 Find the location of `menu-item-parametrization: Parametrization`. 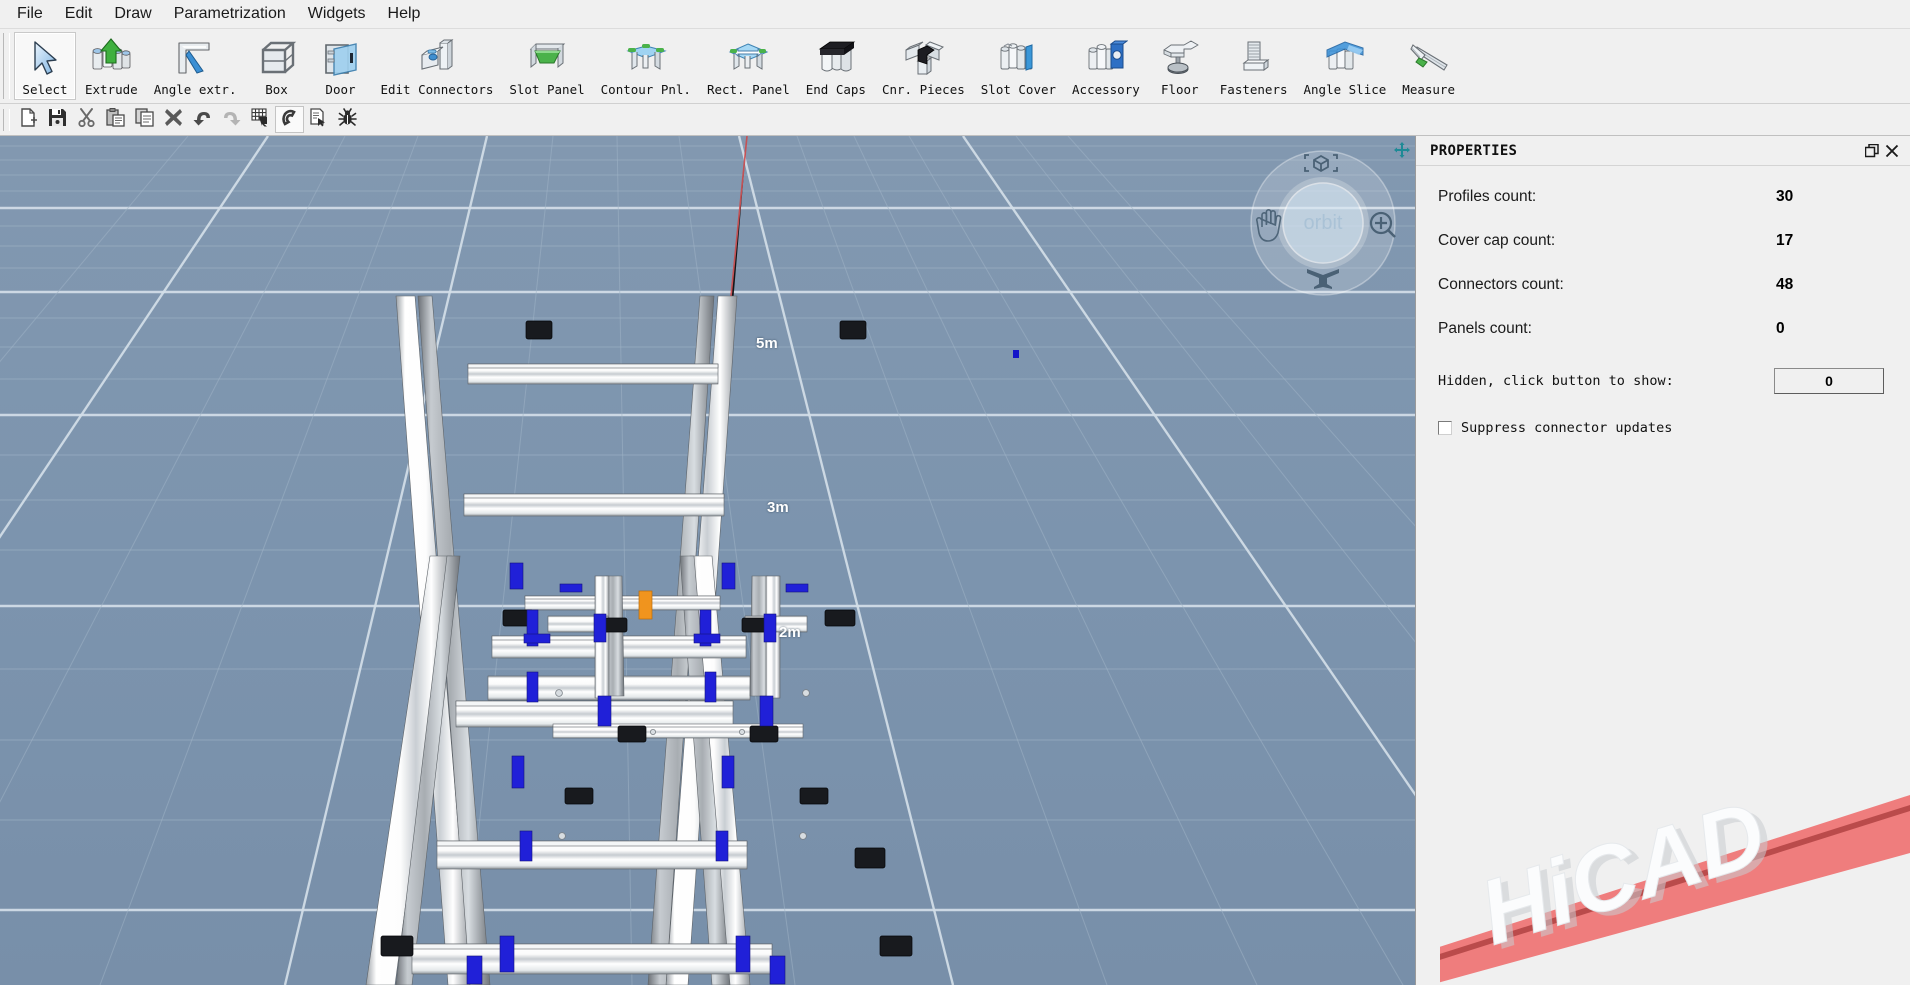

menu-item-parametrization: Parametrization is located at coordinates (230, 14).